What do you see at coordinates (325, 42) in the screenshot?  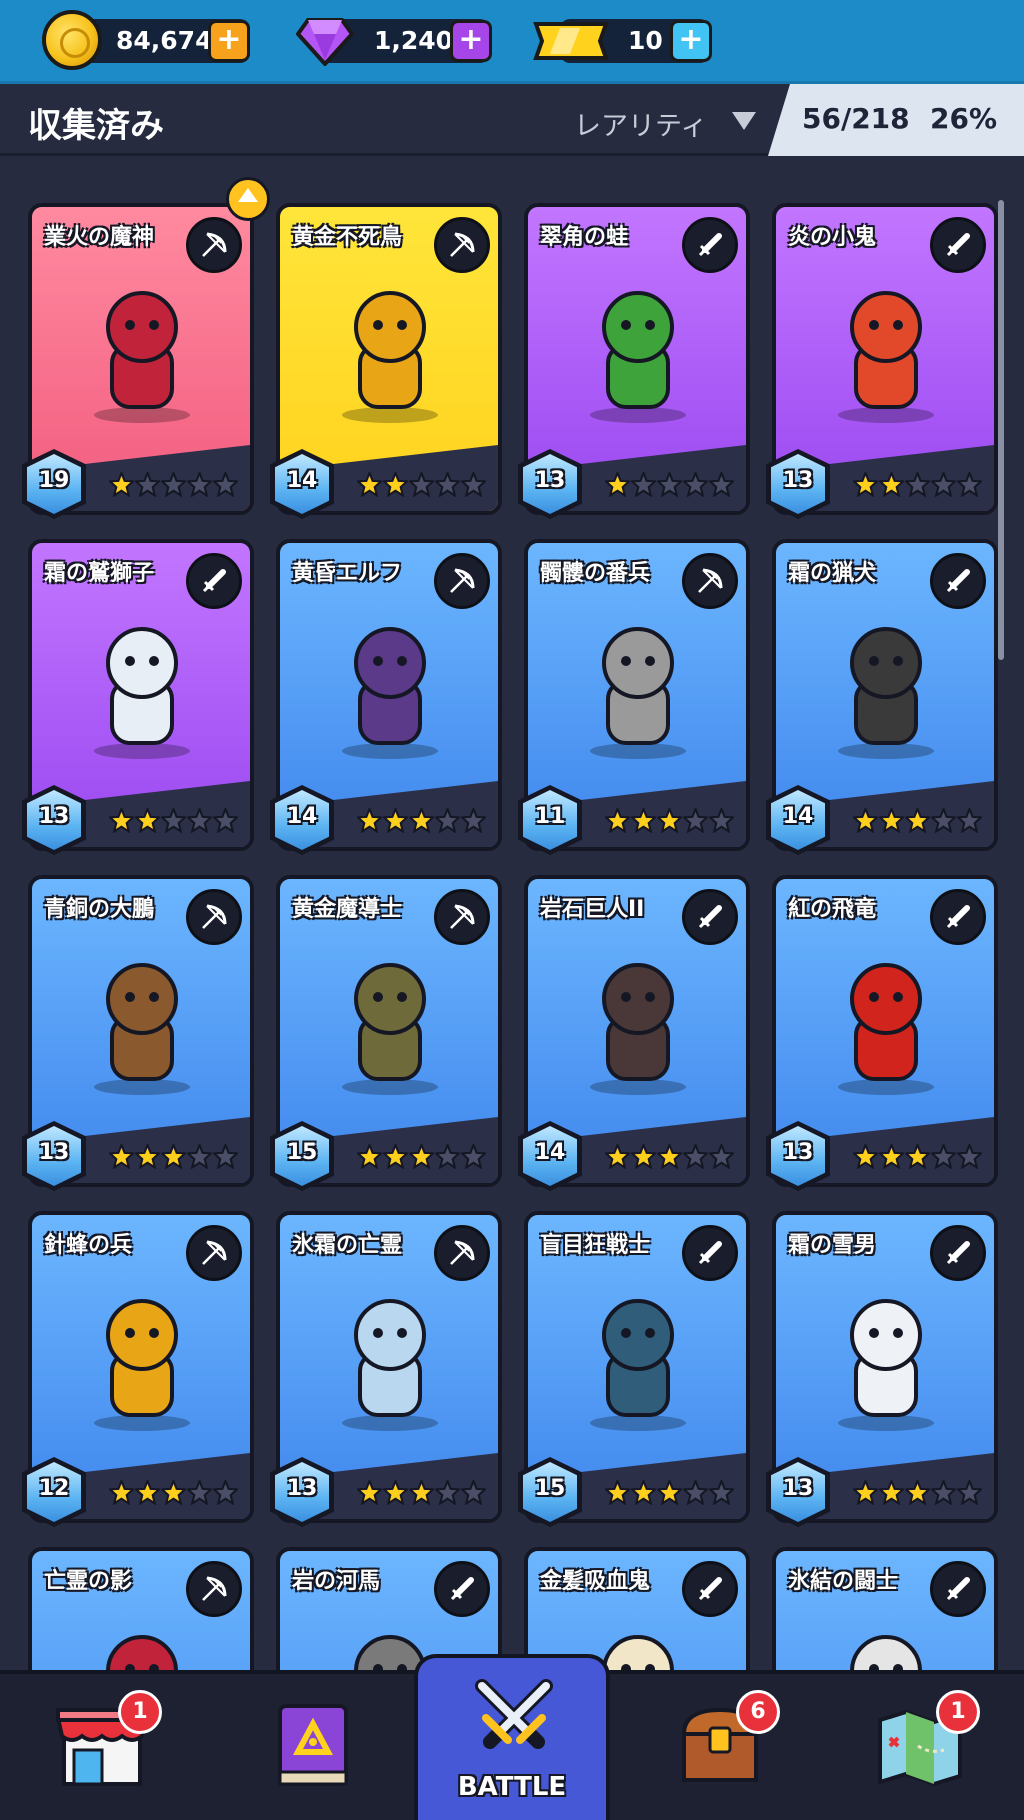 I see `gem-icon` at bounding box center [325, 42].